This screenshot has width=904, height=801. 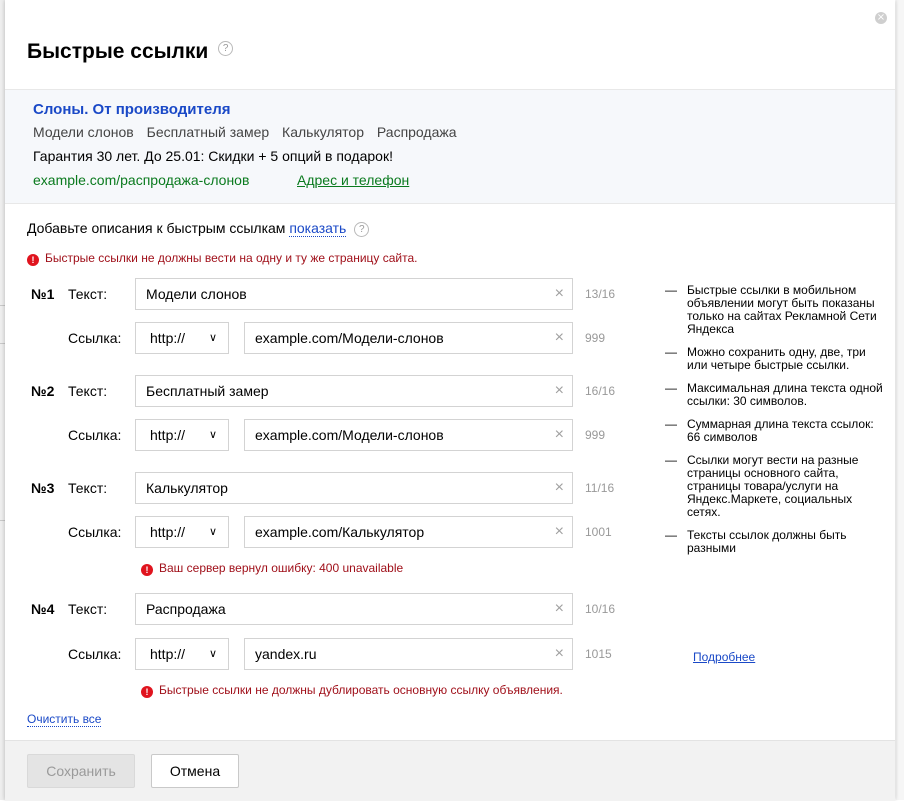 What do you see at coordinates (141, 180) in the screenshot?
I see `ad-display-url: example.com/распродажа-слонов` at bounding box center [141, 180].